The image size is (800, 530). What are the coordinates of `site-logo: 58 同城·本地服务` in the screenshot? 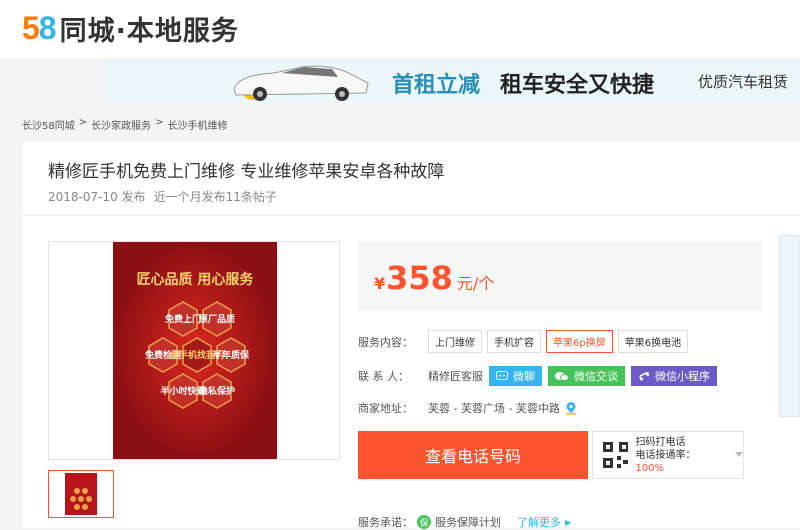 It's located at (130, 28).